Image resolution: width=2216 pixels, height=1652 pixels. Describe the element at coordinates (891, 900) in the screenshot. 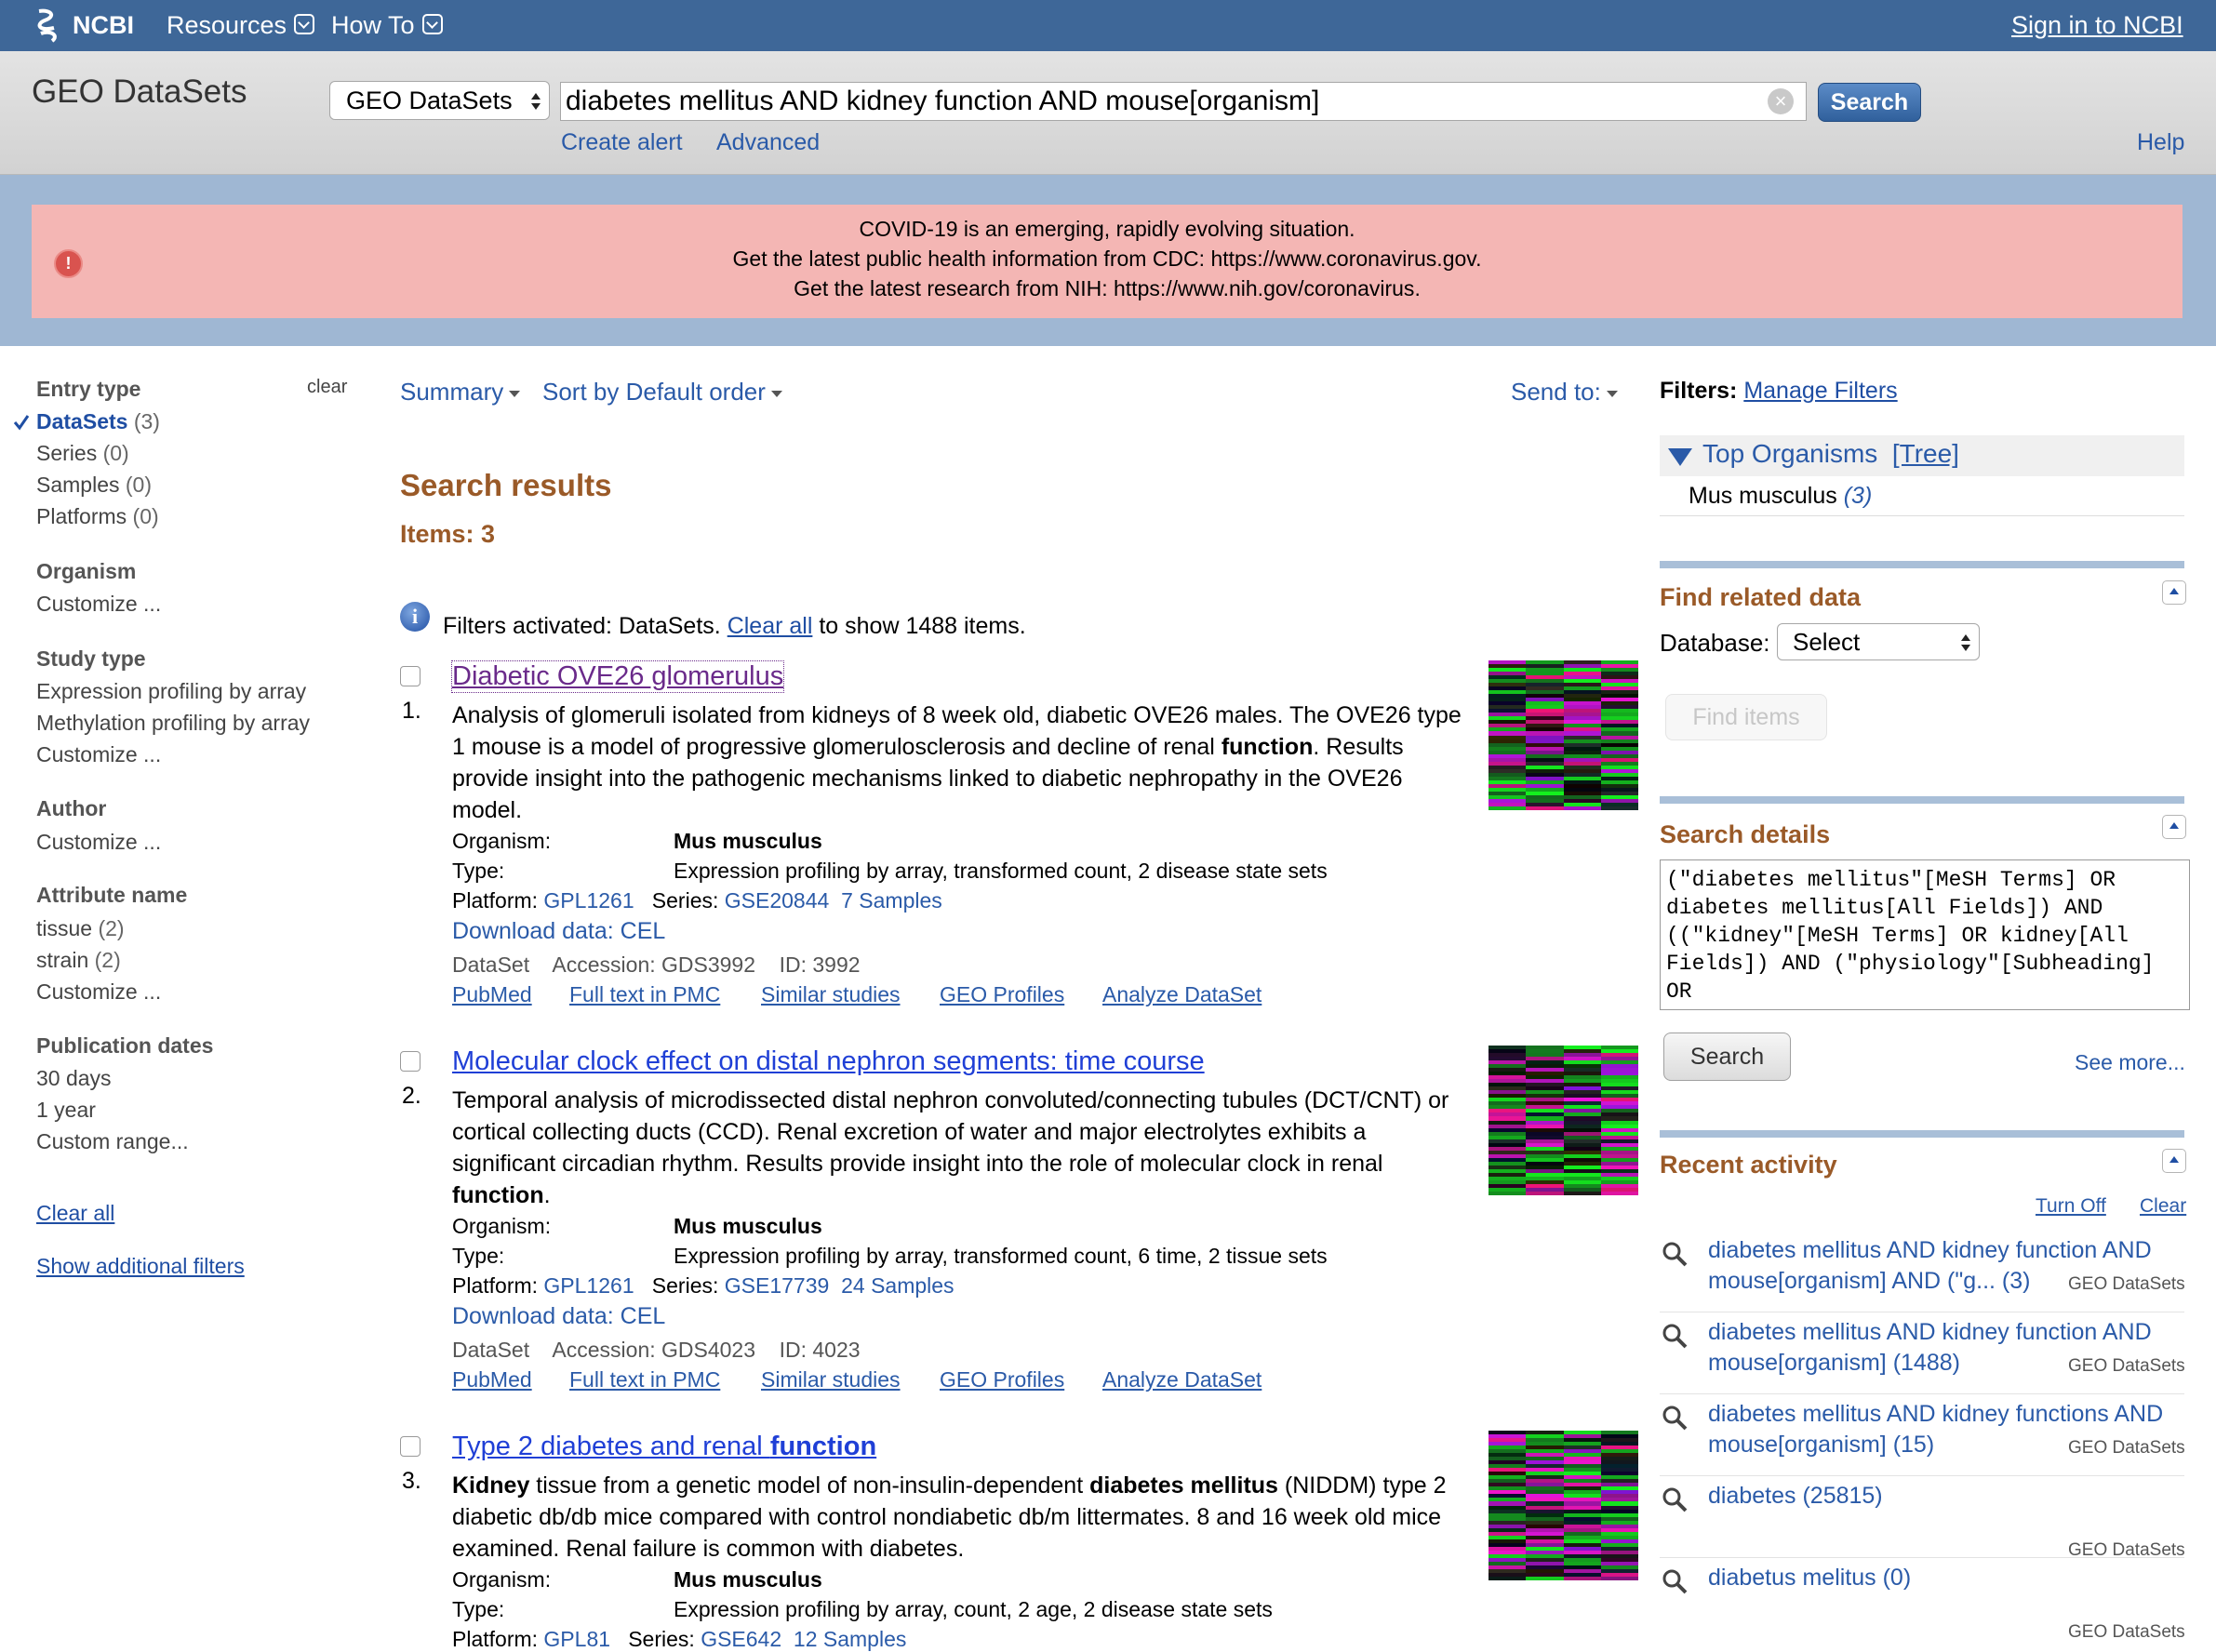

I see `samples-link: 7 Samples` at that location.